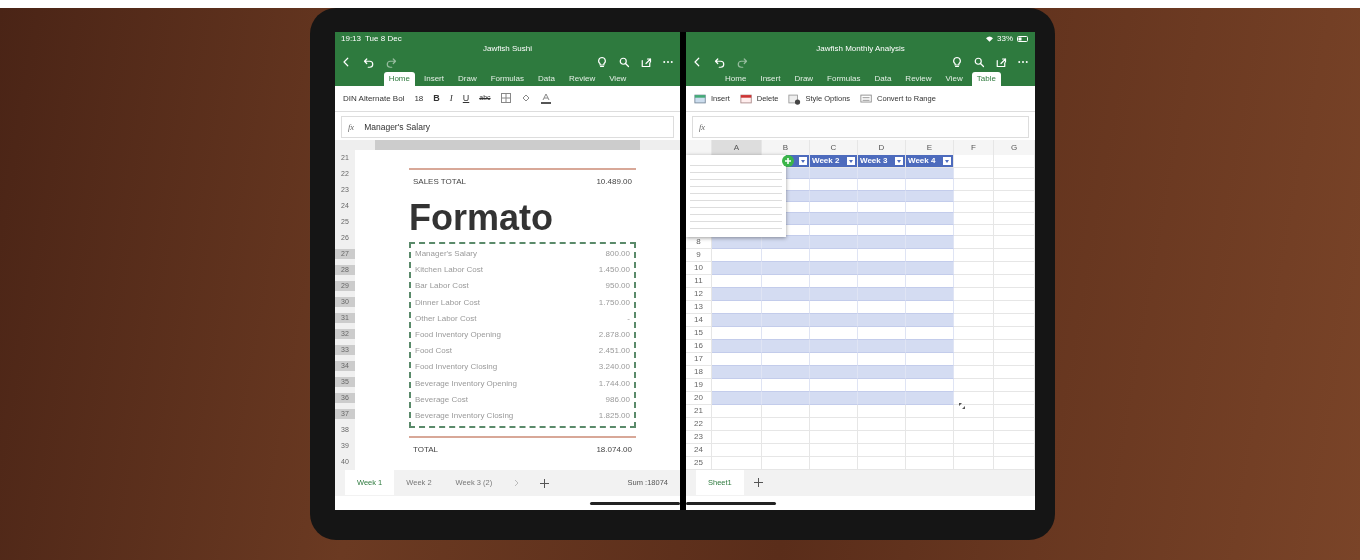 This screenshot has height=560, width=1360. I want to click on delete-table-icon, so click(746, 98).